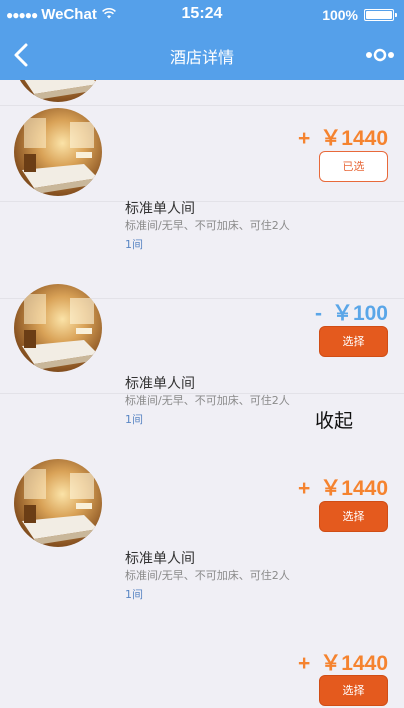 The height and width of the screenshot is (708, 404). I want to click on more-button, so click(380, 55).